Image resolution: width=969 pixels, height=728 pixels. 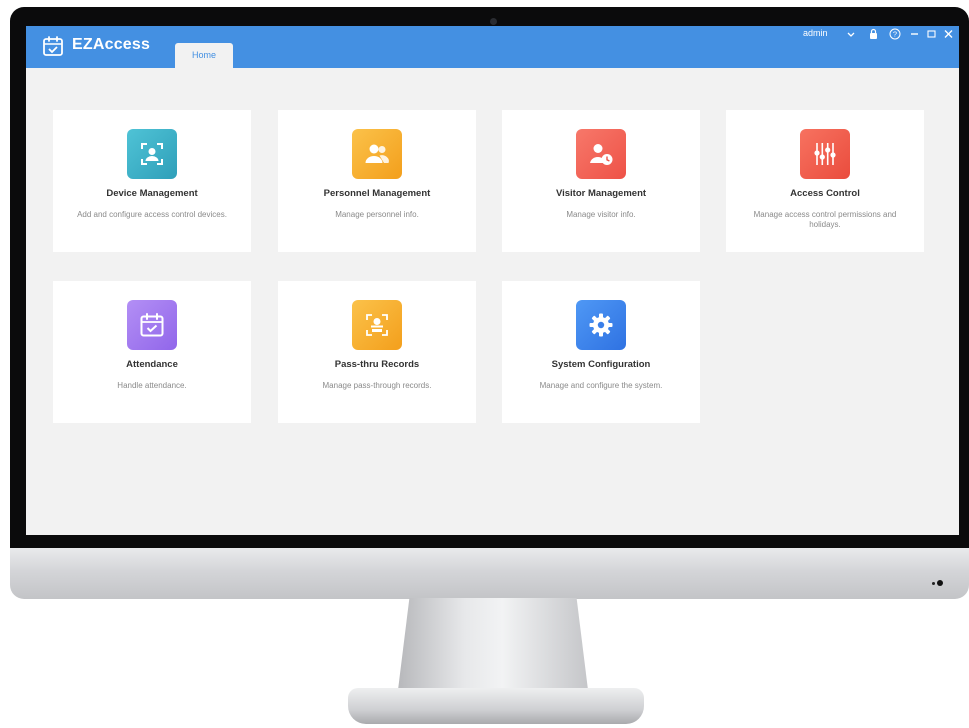 What do you see at coordinates (204, 55) in the screenshot?
I see `tab-home: Home` at bounding box center [204, 55].